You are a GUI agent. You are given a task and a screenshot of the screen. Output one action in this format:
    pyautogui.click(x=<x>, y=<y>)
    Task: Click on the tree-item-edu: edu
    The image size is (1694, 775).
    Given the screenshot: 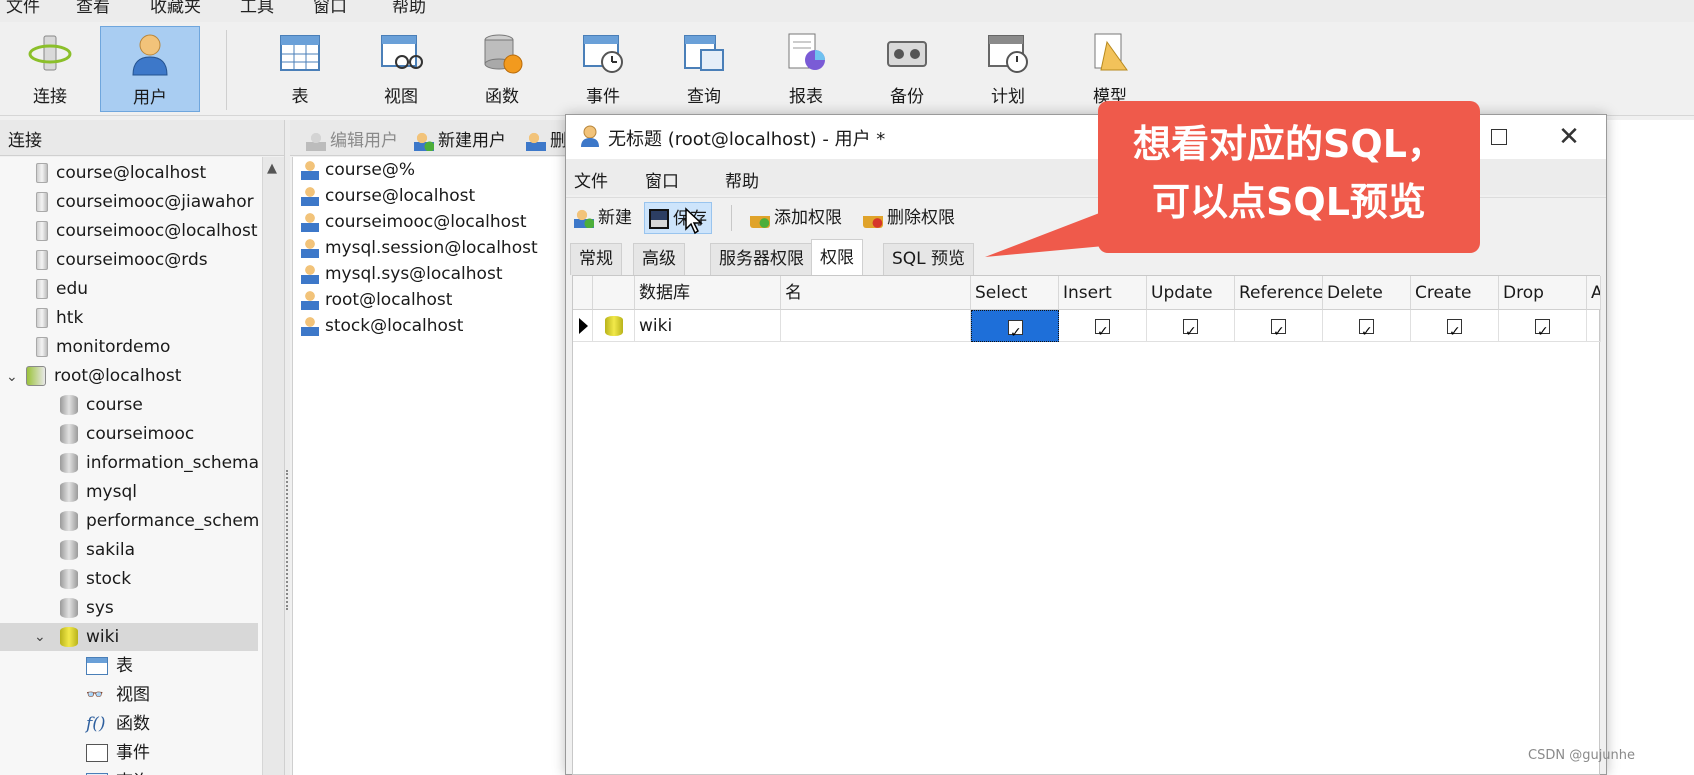 What is the action you would take?
    pyautogui.click(x=62, y=289)
    